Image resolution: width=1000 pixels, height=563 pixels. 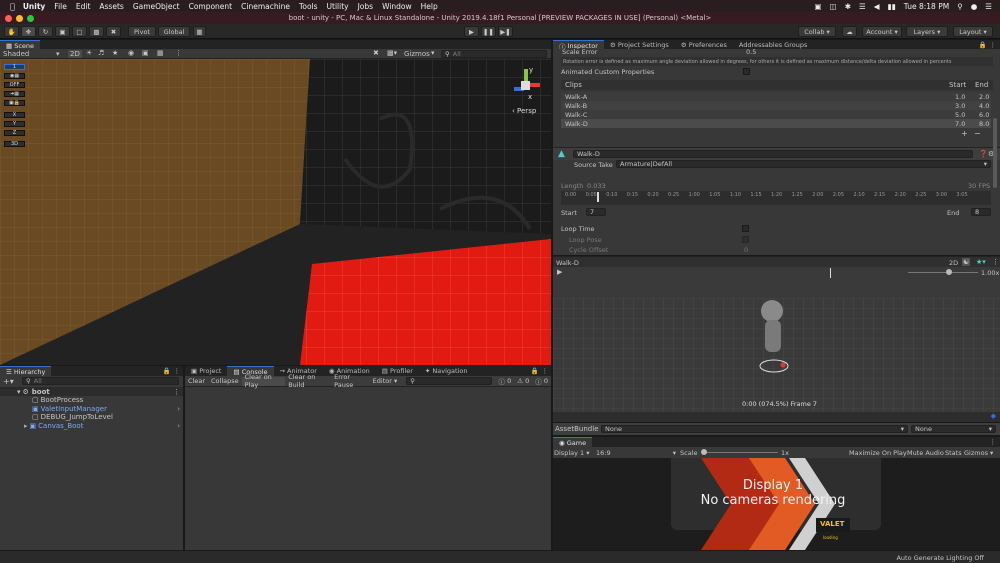 What do you see at coordinates (745, 228) in the screenshot?
I see `loop-time-checkbox` at bounding box center [745, 228].